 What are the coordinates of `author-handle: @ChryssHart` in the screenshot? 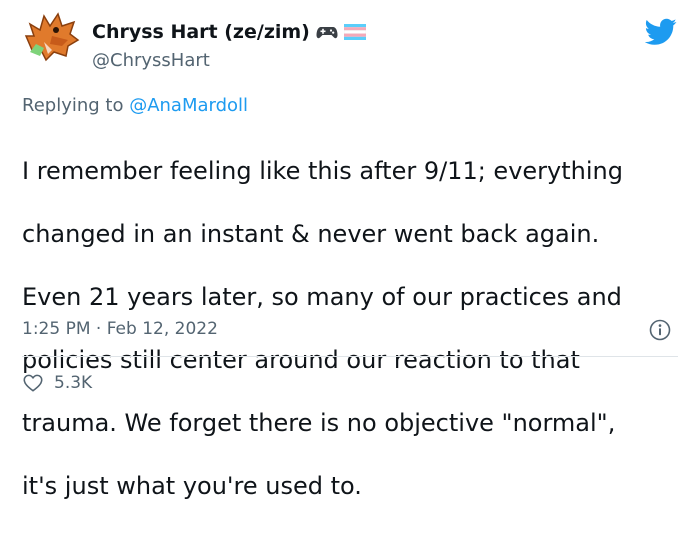 It's located at (151, 61).